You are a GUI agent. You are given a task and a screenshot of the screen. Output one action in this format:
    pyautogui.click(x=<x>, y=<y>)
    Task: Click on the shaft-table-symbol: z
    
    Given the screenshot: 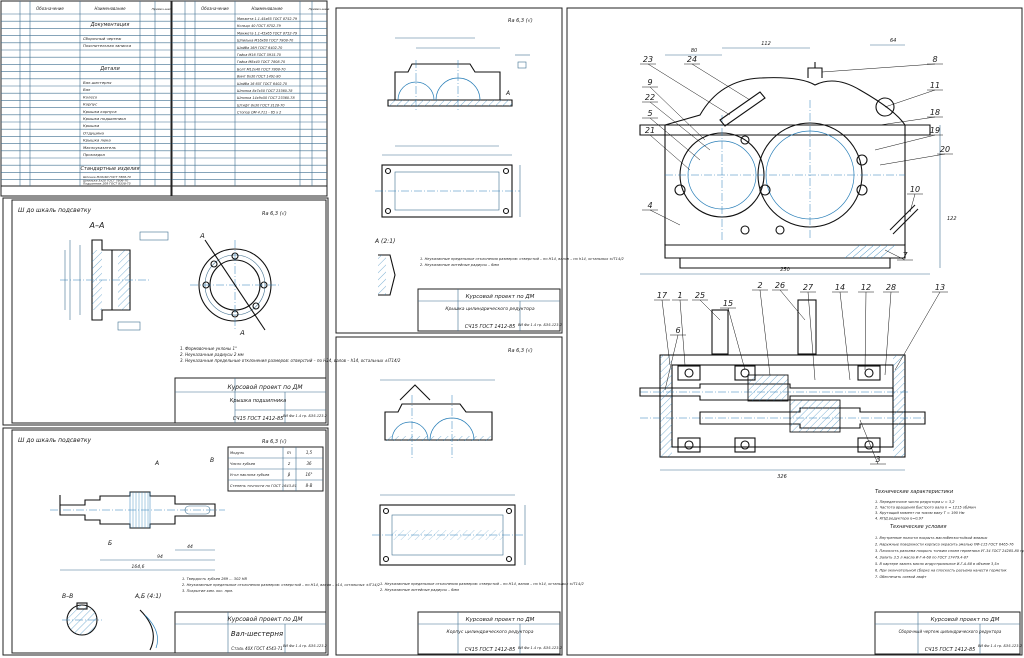 What is the action you would take?
    pyautogui.click(x=289, y=463)
    